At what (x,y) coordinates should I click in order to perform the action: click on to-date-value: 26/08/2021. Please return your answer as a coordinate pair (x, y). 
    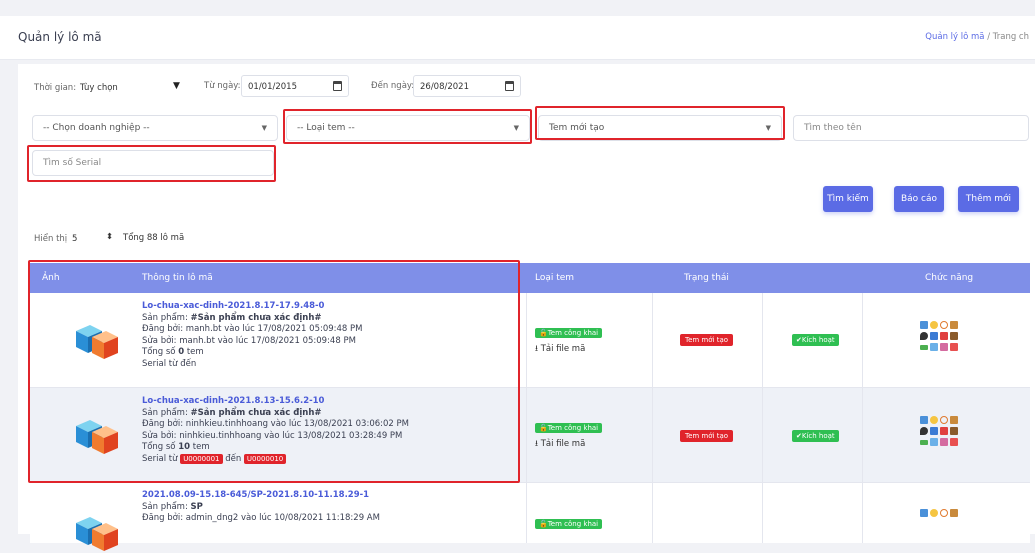
    Looking at the image, I should click on (444, 87).